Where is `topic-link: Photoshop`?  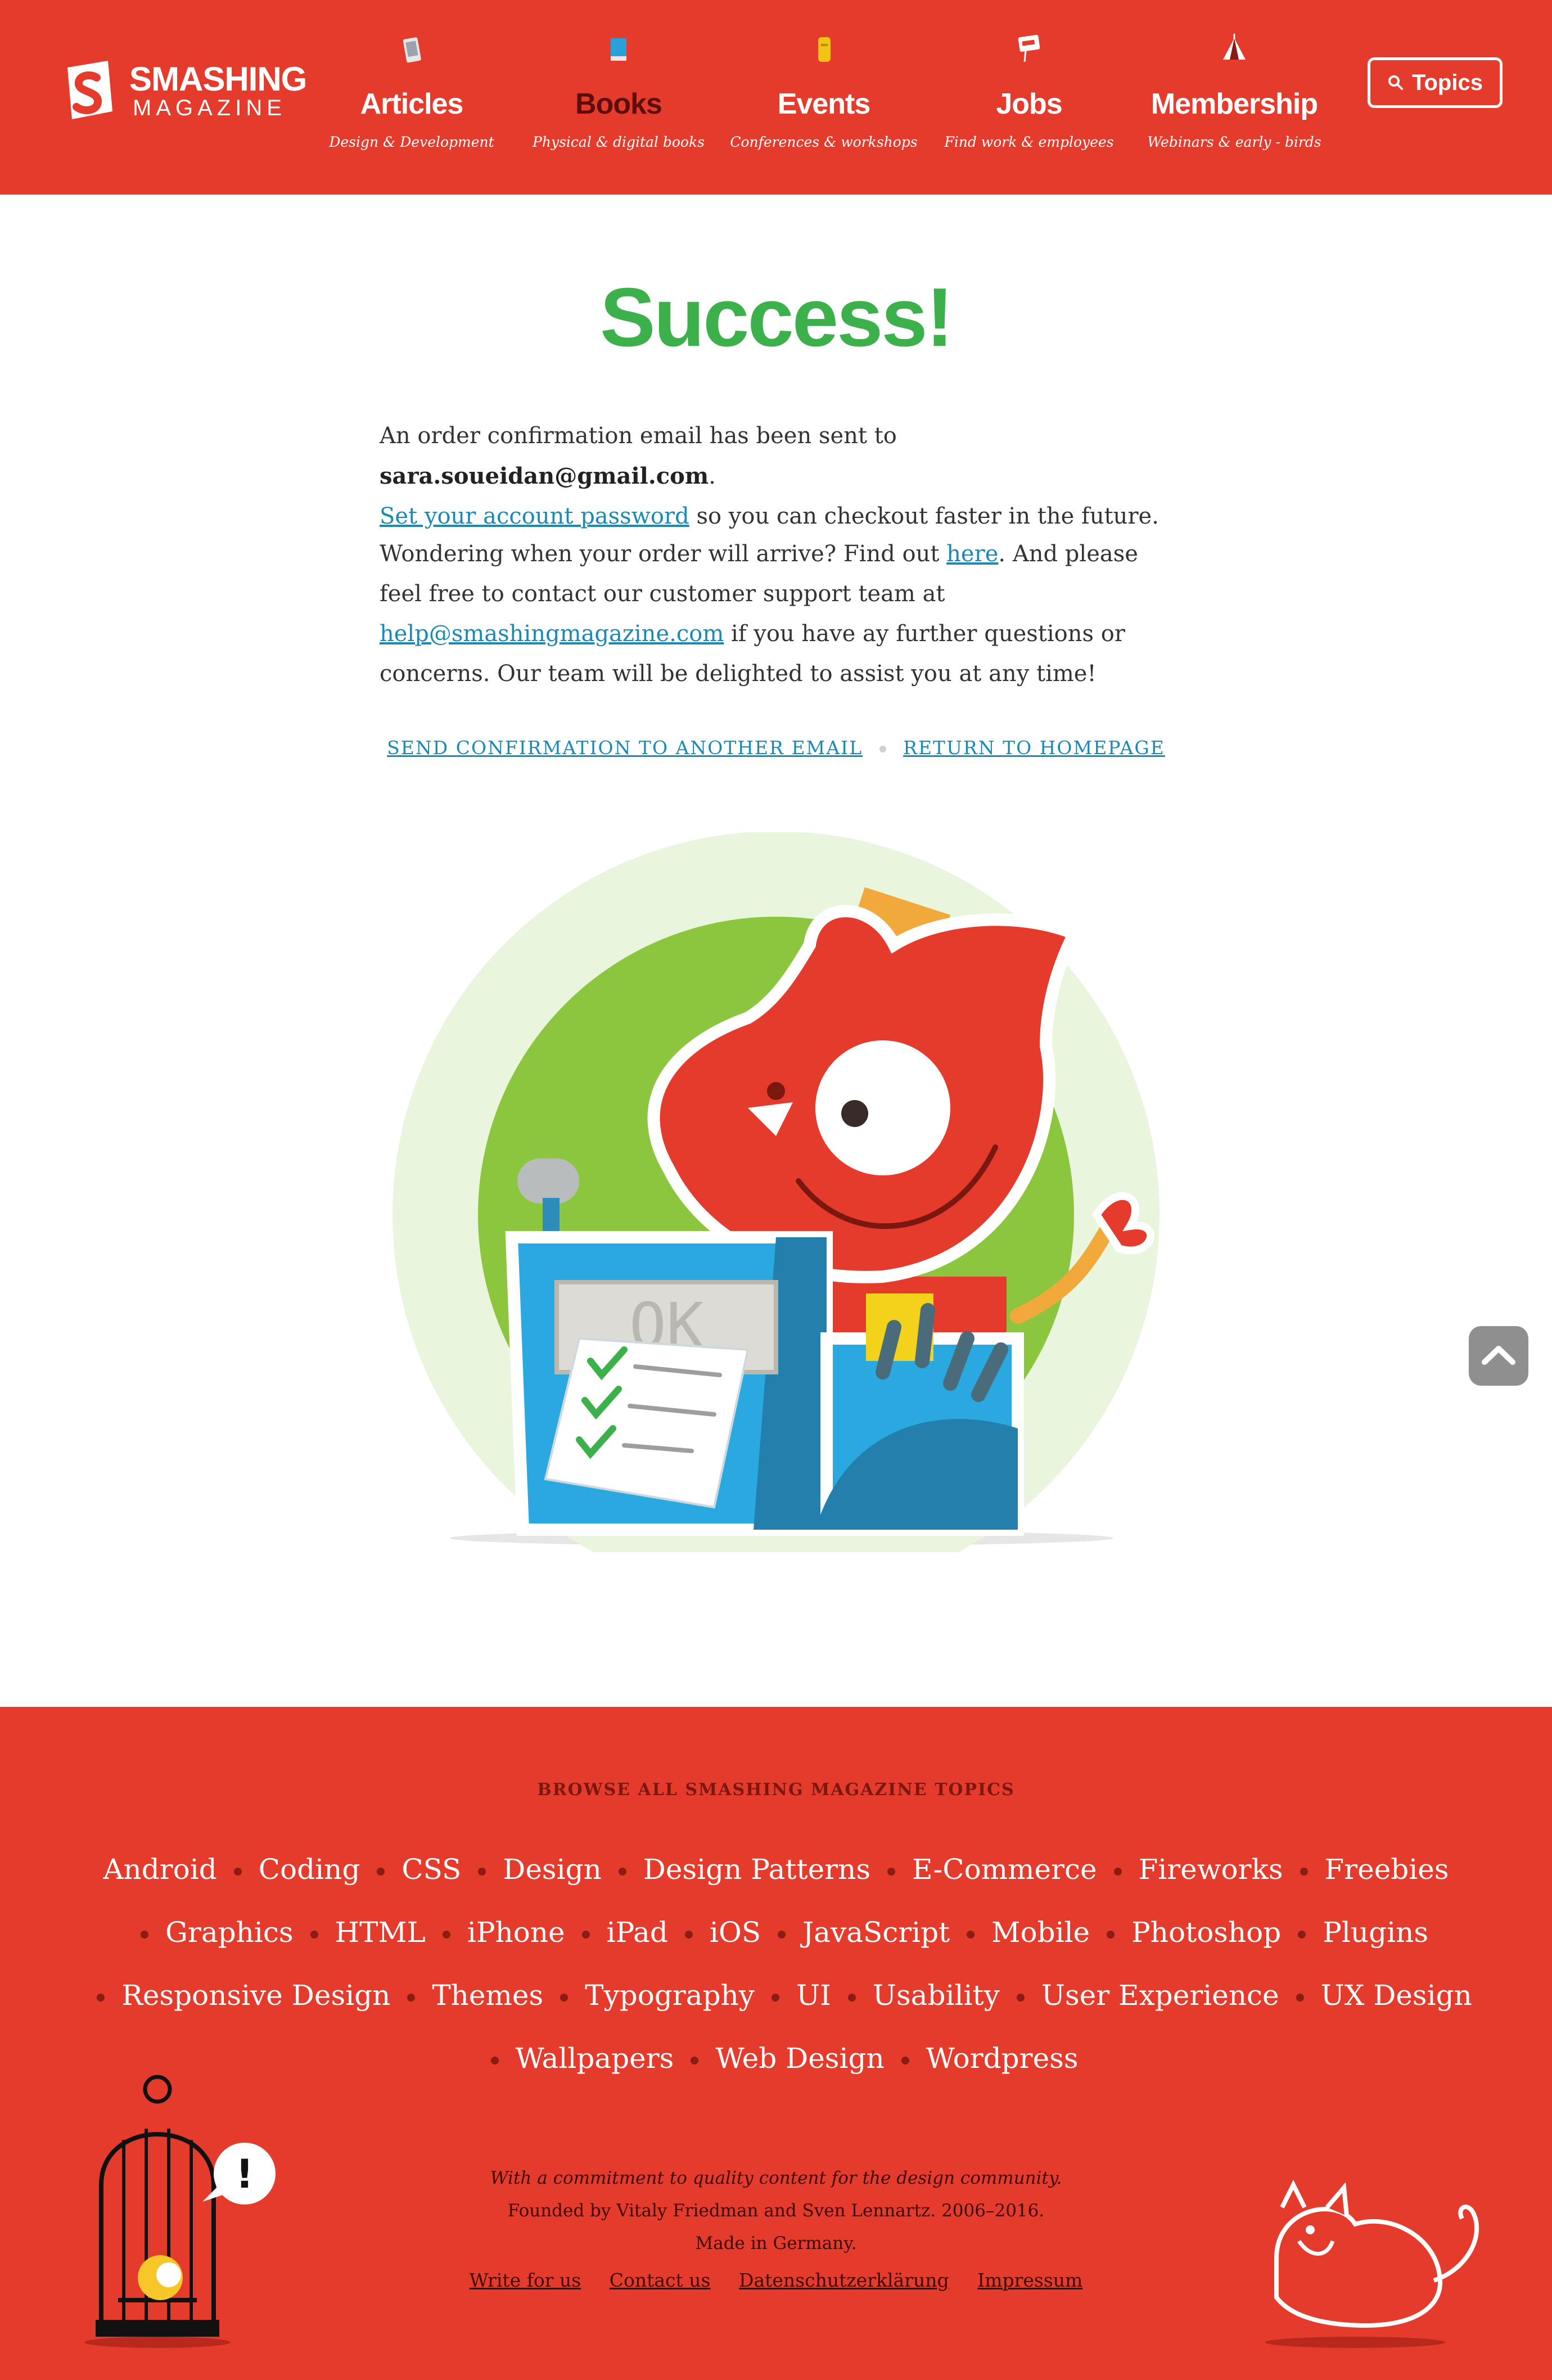
topic-link: Photoshop is located at coordinates (1206, 1932).